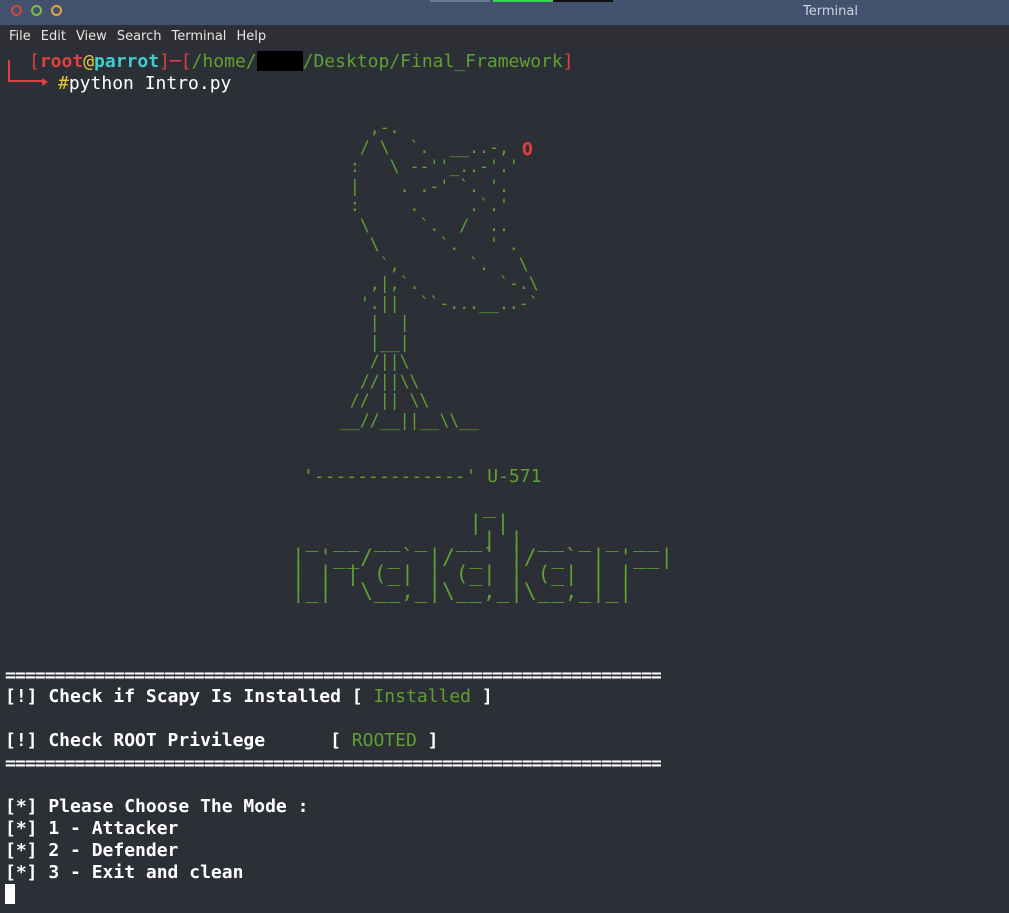  Describe the element at coordinates (523, 1) in the screenshot. I see `panel-strip-indicator` at that location.